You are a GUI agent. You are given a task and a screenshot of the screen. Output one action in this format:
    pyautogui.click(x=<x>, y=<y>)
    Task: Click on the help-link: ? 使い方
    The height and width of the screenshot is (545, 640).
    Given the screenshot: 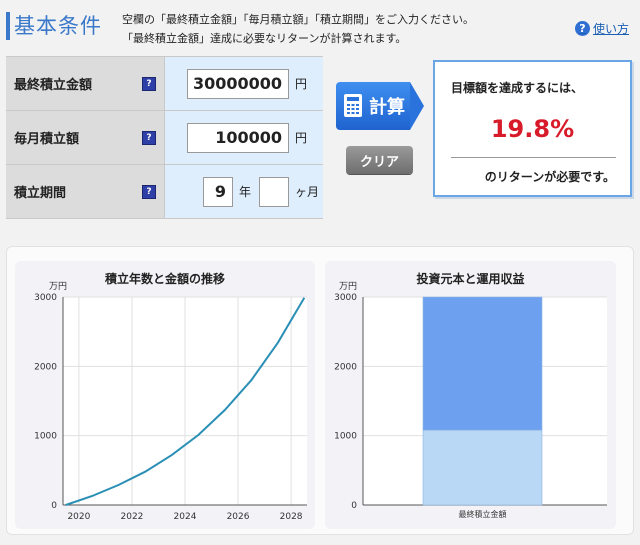 What is the action you would take?
    pyautogui.click(x=602, y=28)
    